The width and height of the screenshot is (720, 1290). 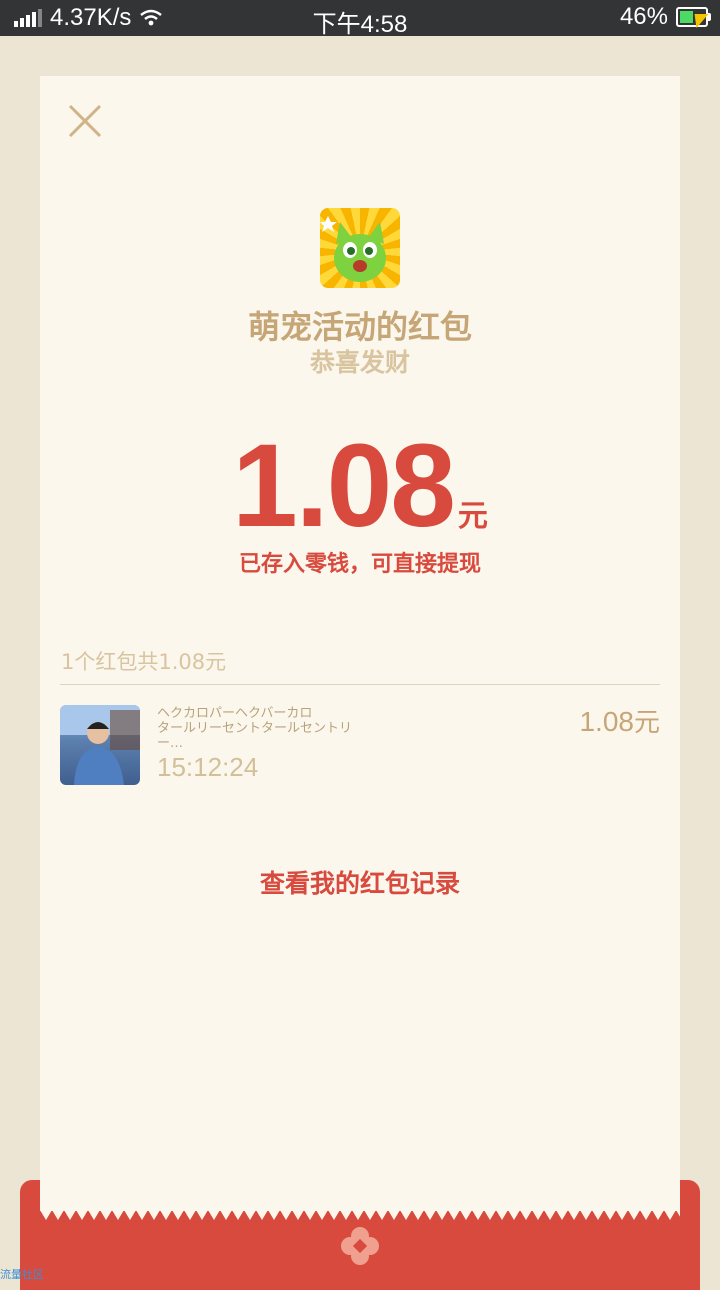 I want to click on avatar, so click(x=100, y=745).